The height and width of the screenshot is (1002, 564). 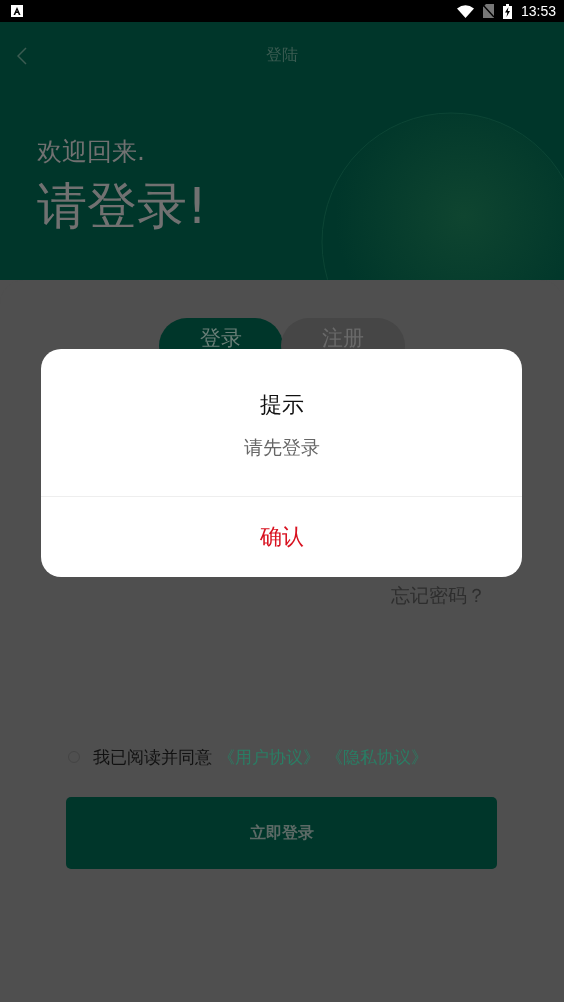 What do you see at coordinates (281, 536) in the screenshot?
I see `confirm-button: 确认` at bounding box center [281, 536].